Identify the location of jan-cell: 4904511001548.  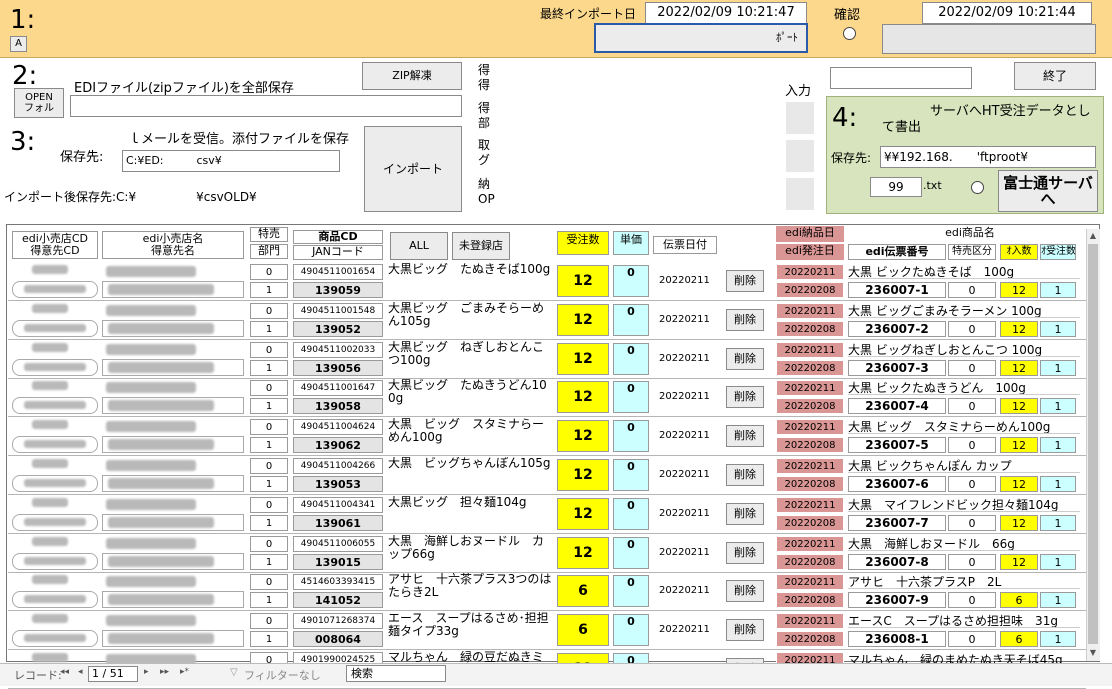
(338, 311).